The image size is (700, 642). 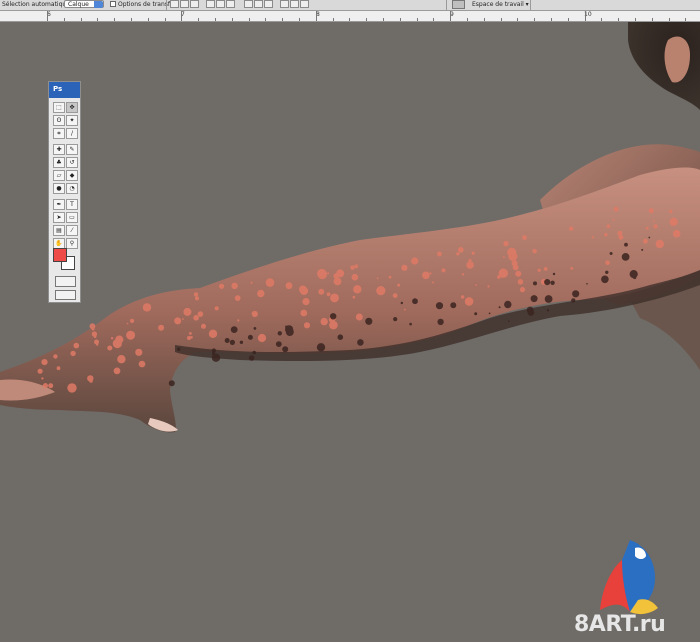 I want to click on align-top-icon, so click(x=174, y=4).